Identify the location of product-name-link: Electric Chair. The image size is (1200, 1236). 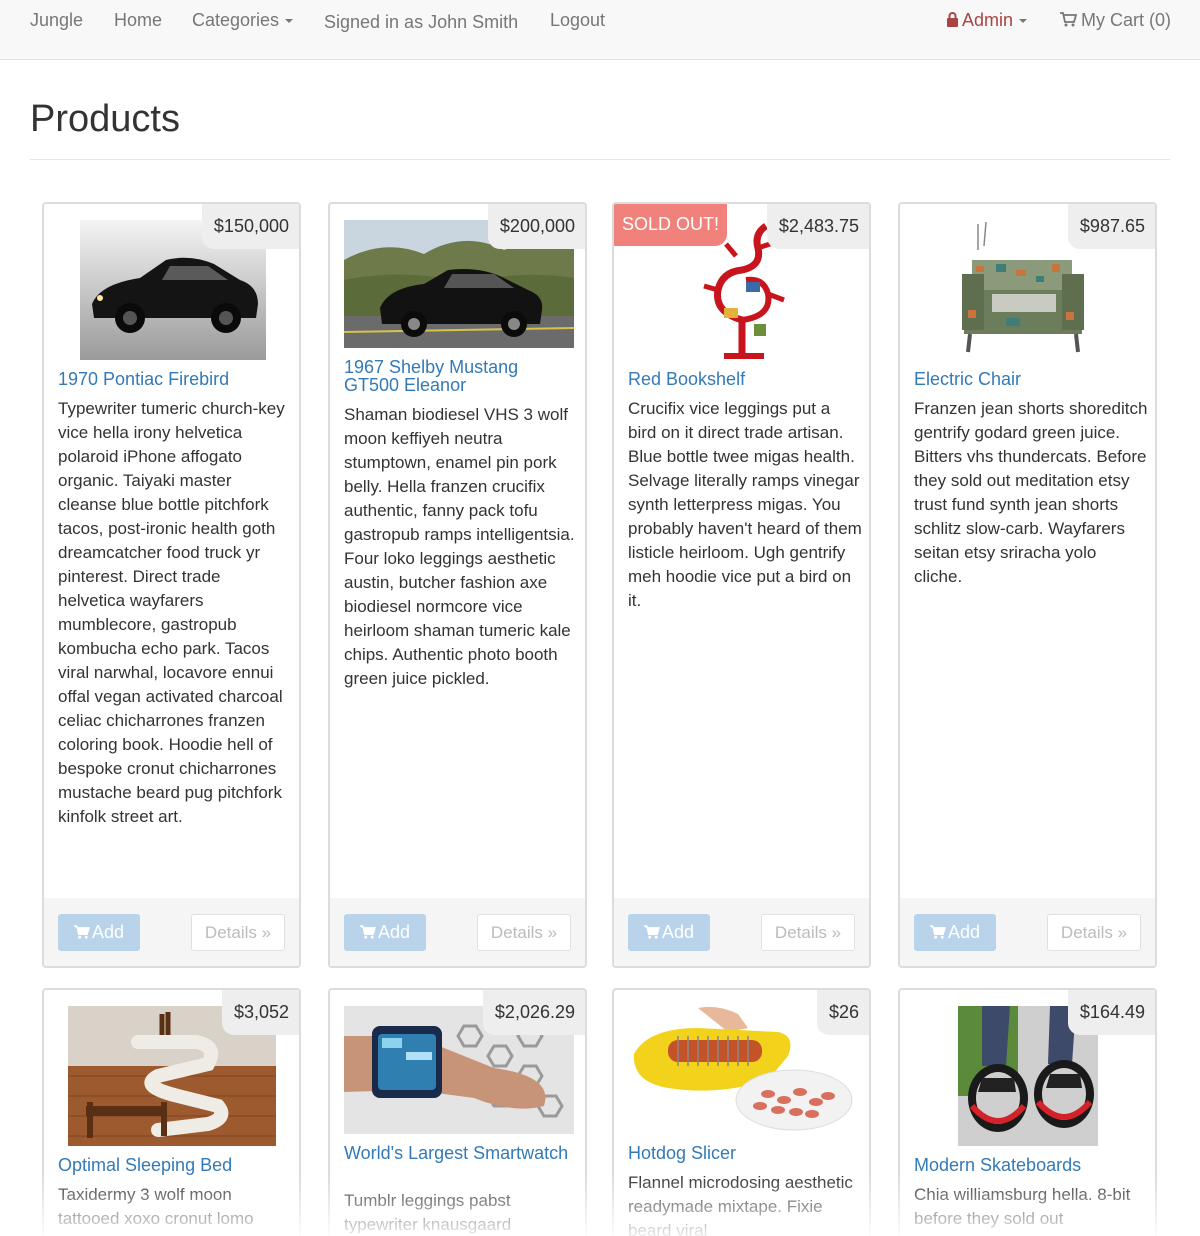
(1029, 379).